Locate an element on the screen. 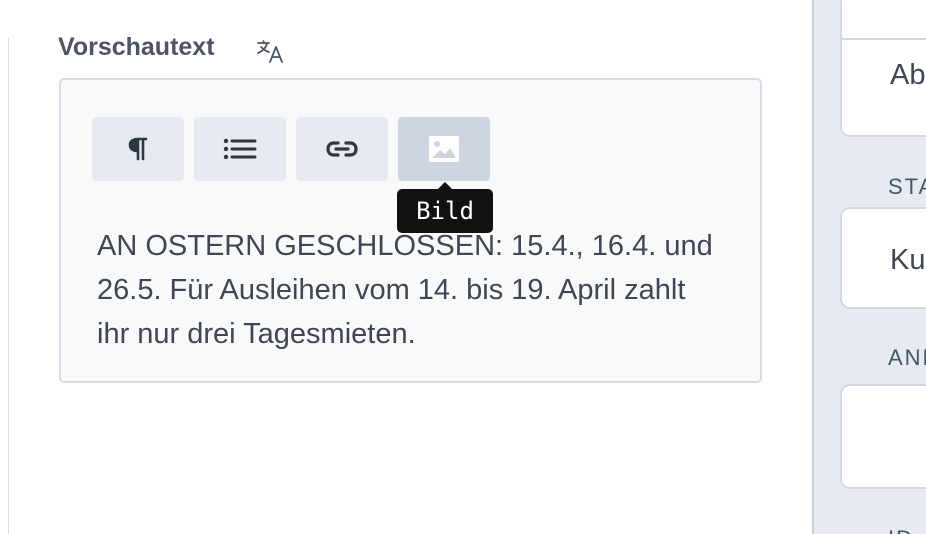 The height and width of the screenshot is (534, 926). bottom-section-label: ID is located at coordinates (901, 530).